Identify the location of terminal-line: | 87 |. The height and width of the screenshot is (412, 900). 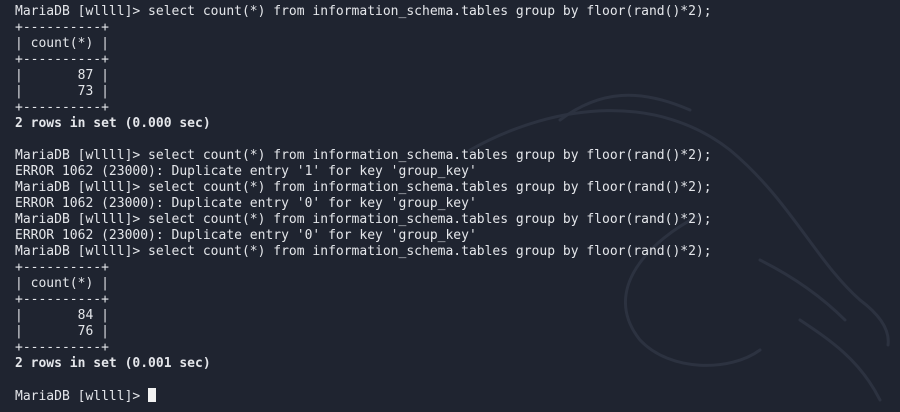
(62, 75).